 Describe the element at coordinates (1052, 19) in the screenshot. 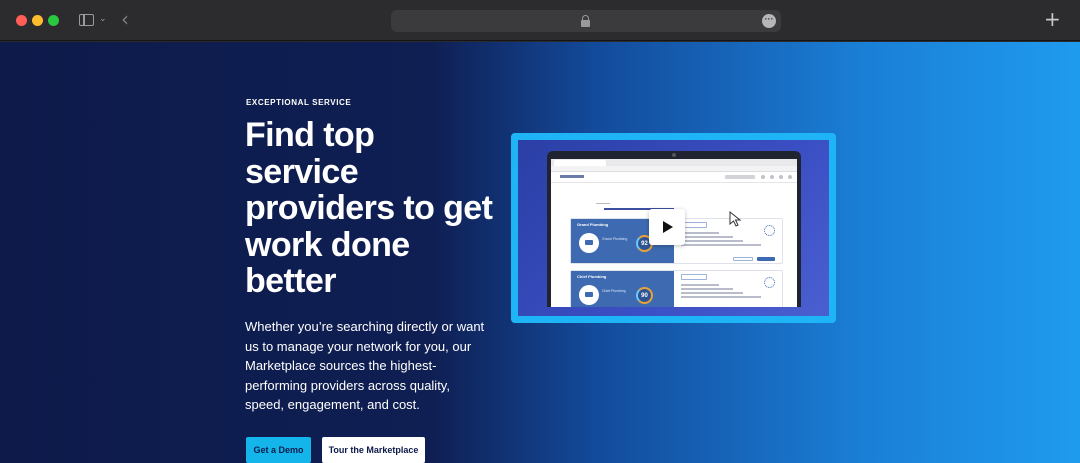

I see `new-tab-plus-icon: +` at that location.